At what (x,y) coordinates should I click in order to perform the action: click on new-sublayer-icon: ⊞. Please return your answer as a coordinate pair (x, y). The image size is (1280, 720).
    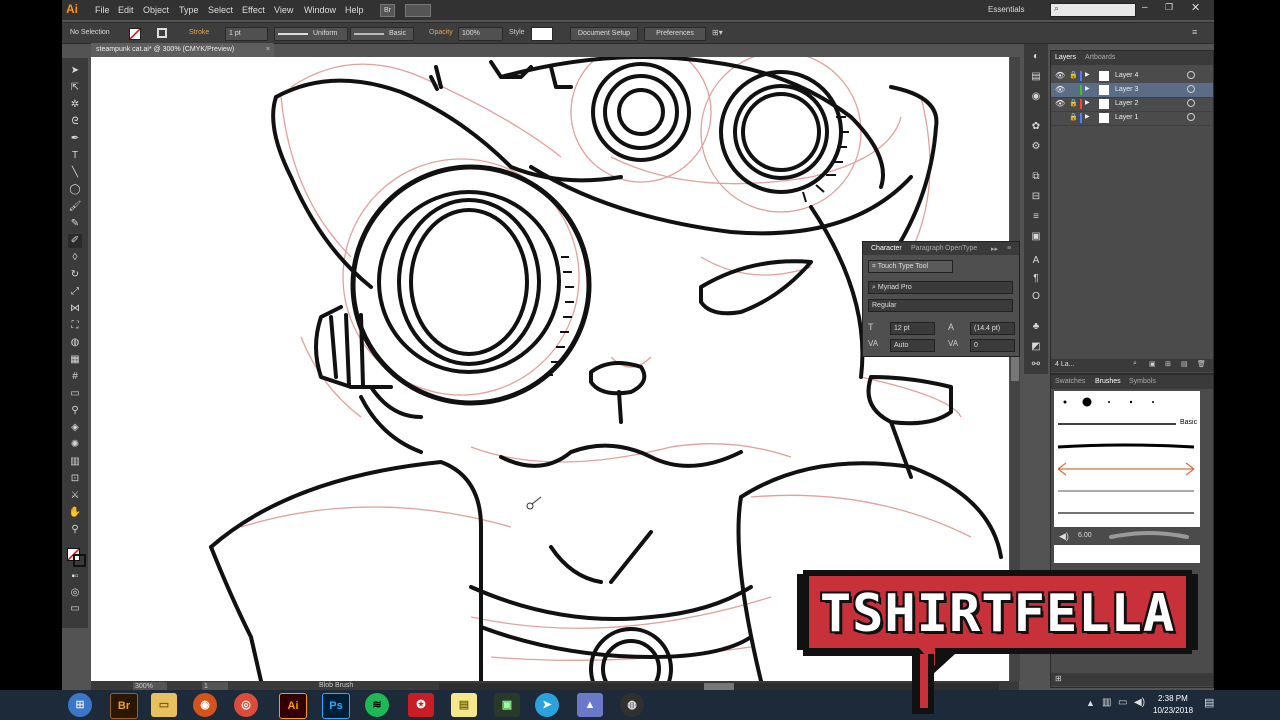
    Looking at the image, I should click on (1168, 364).